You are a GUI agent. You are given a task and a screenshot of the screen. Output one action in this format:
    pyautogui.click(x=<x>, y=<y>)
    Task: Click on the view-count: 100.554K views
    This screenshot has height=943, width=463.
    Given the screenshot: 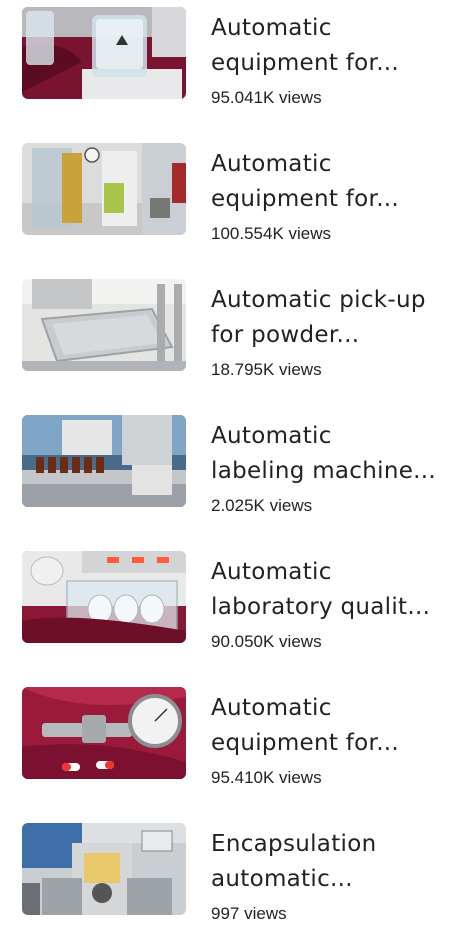 What is the action you would take?
    pyautogui.click(x=271, y=233)
    